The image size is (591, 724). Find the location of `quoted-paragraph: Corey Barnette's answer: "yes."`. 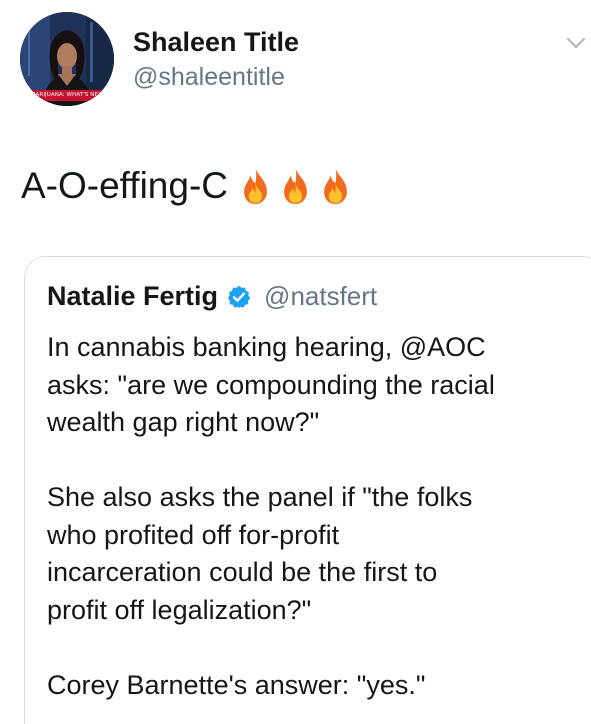

quoted-paragraph: Corey Barnette's answer: "yes." is located at coordinates (236, 684).